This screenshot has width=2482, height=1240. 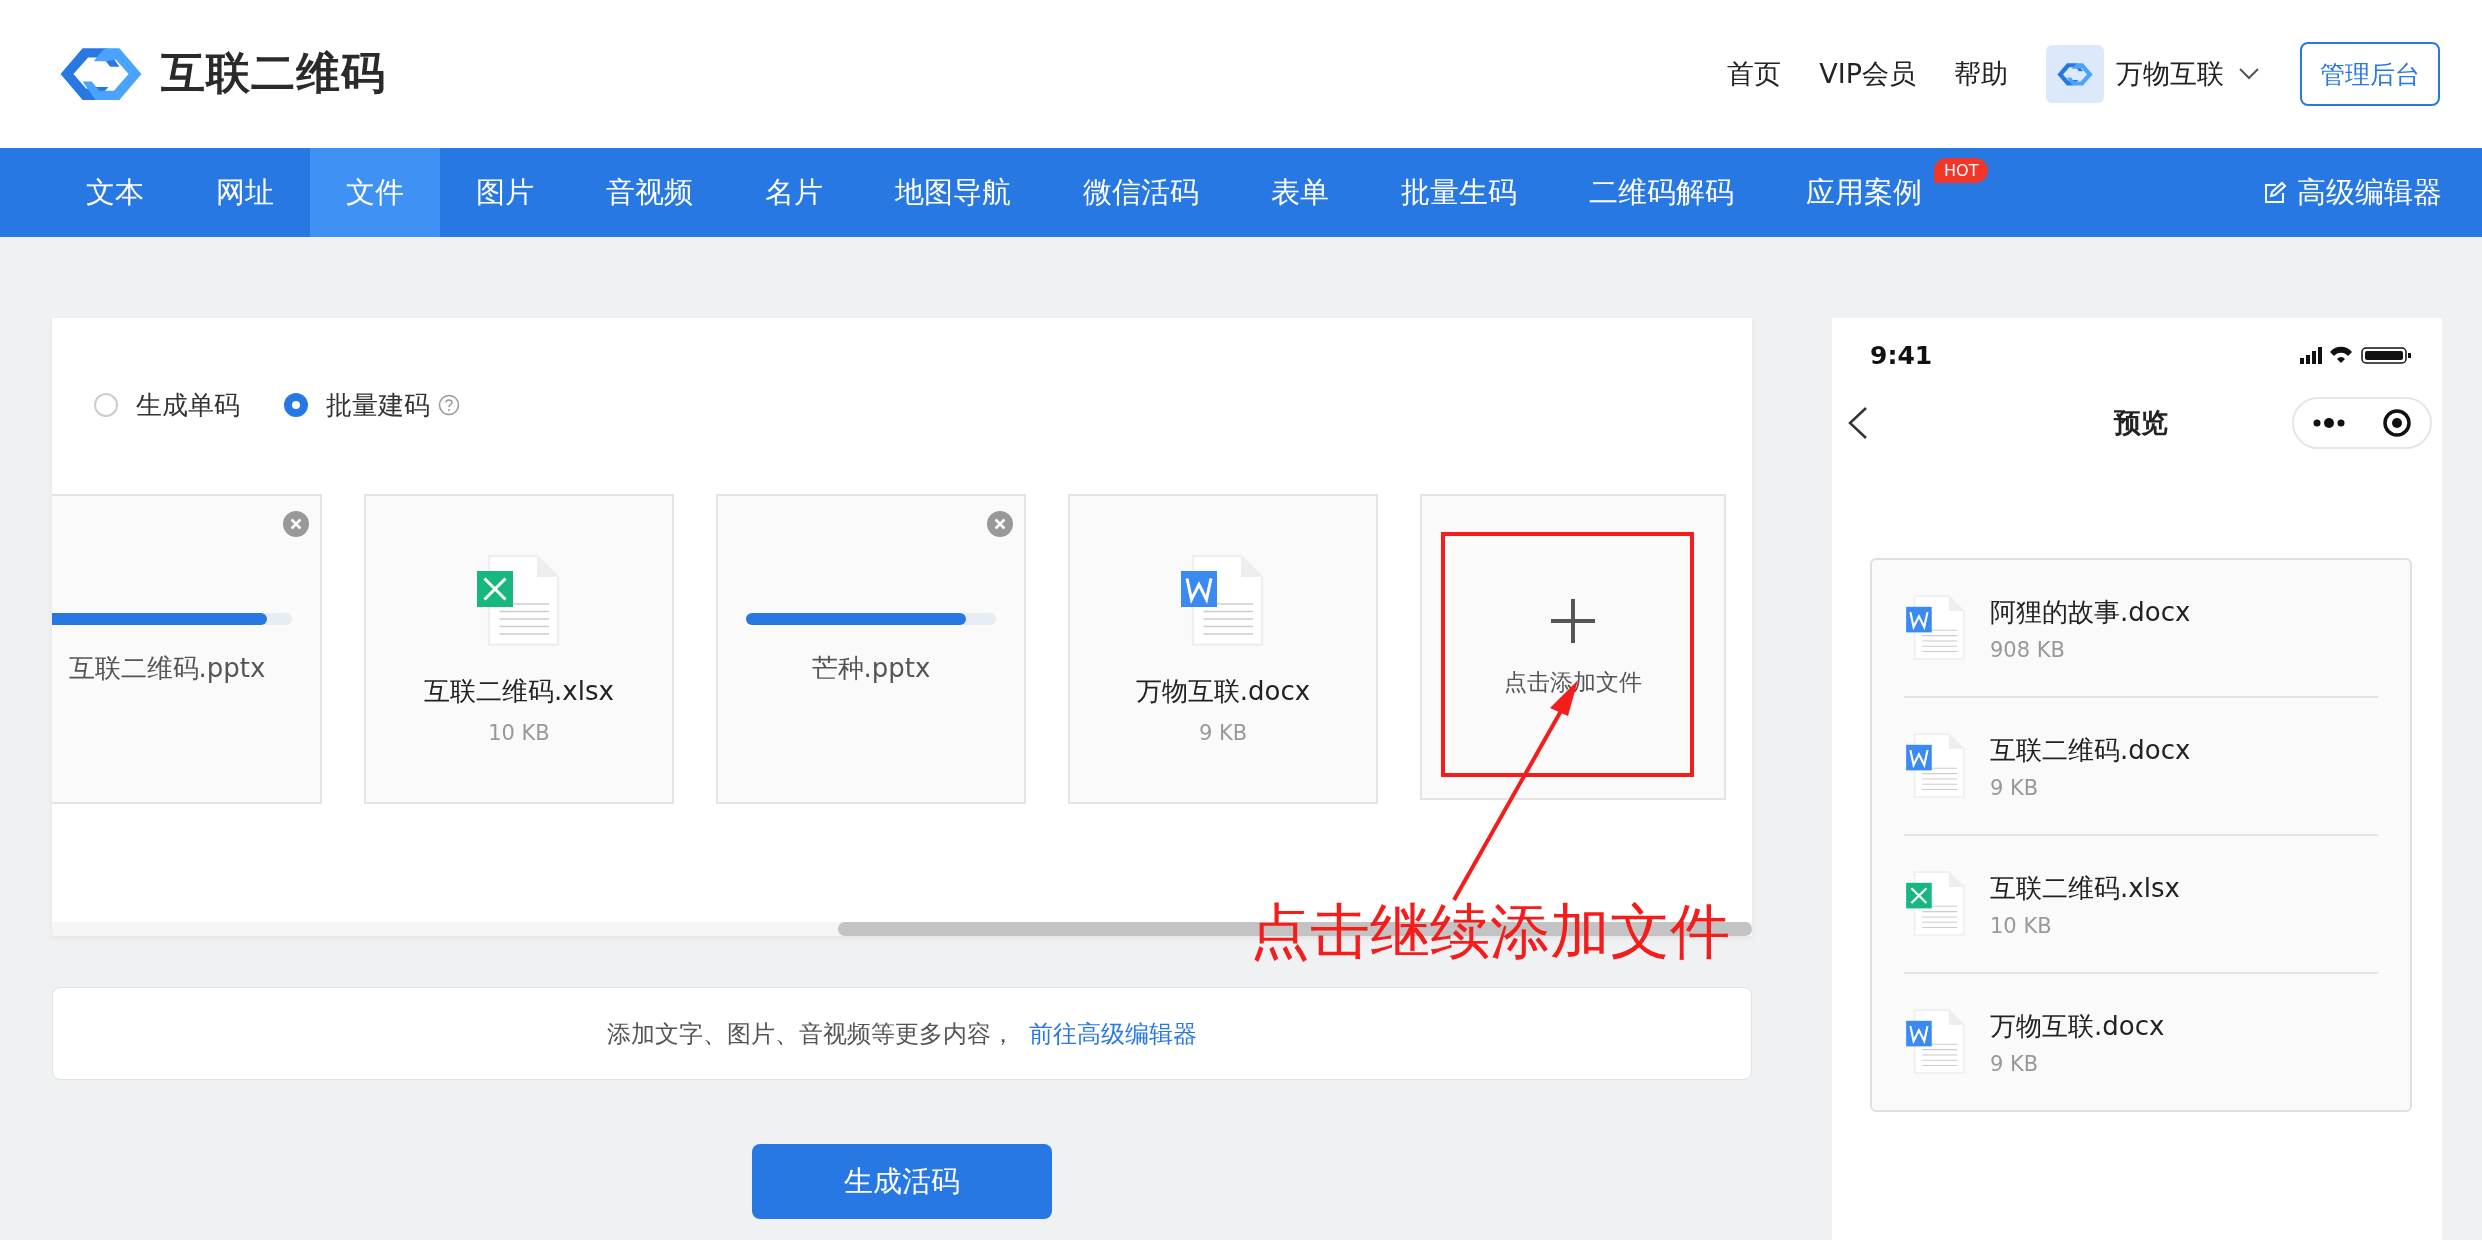 I want to click on category-tab: 网址, so click(x=245, y=192).